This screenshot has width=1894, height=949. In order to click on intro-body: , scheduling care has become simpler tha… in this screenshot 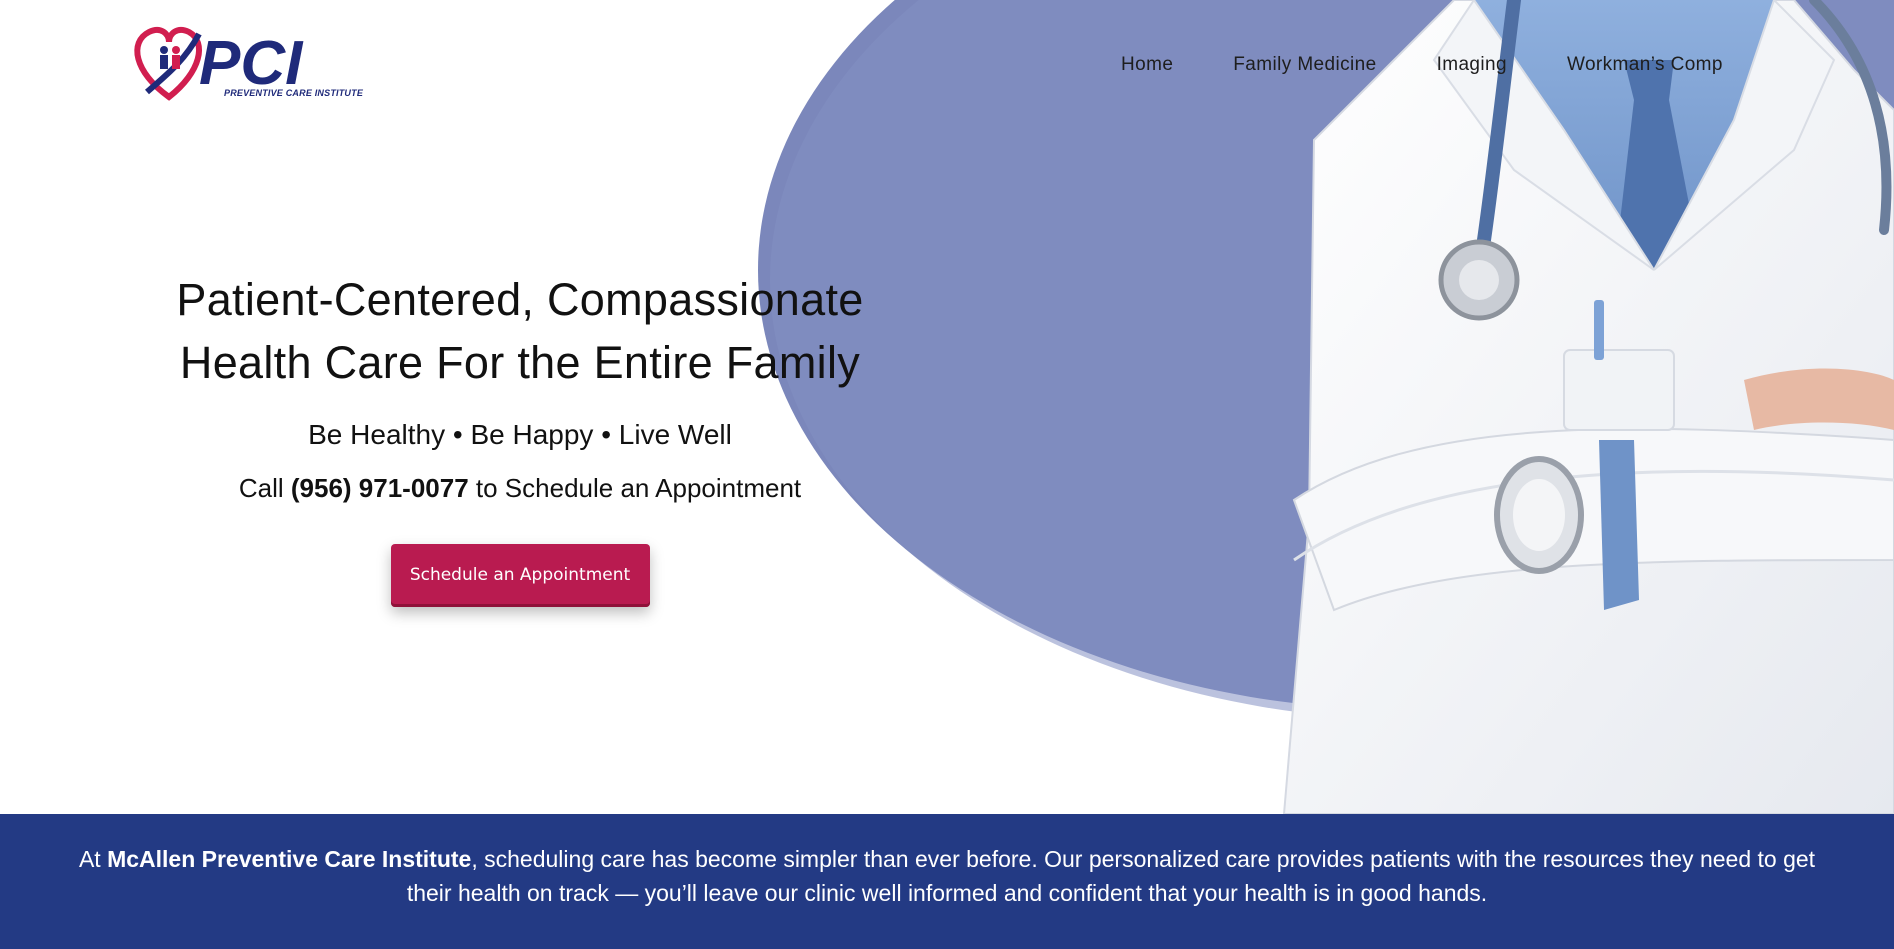, I will do `click(1111, 876)`.